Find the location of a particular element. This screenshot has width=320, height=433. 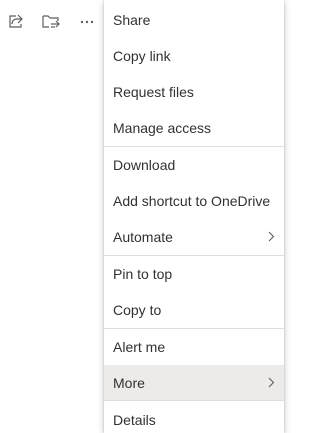

menu-item-label: Copy to is located at coordinates (137, 309).